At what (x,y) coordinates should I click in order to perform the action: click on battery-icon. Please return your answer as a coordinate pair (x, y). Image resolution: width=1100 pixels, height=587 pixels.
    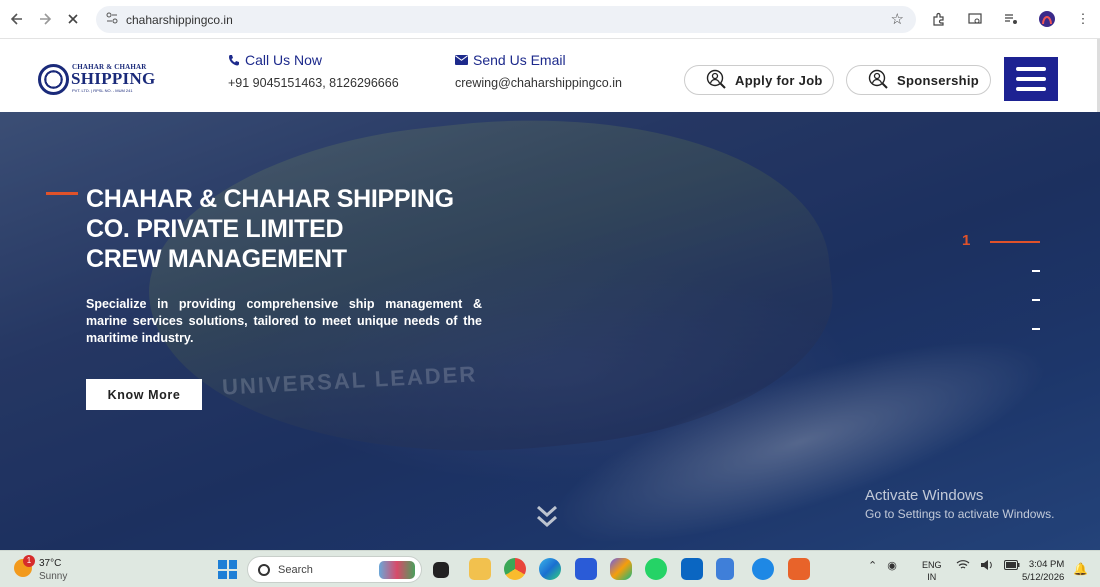
    Looking at the image, I should click on (1012, 566).